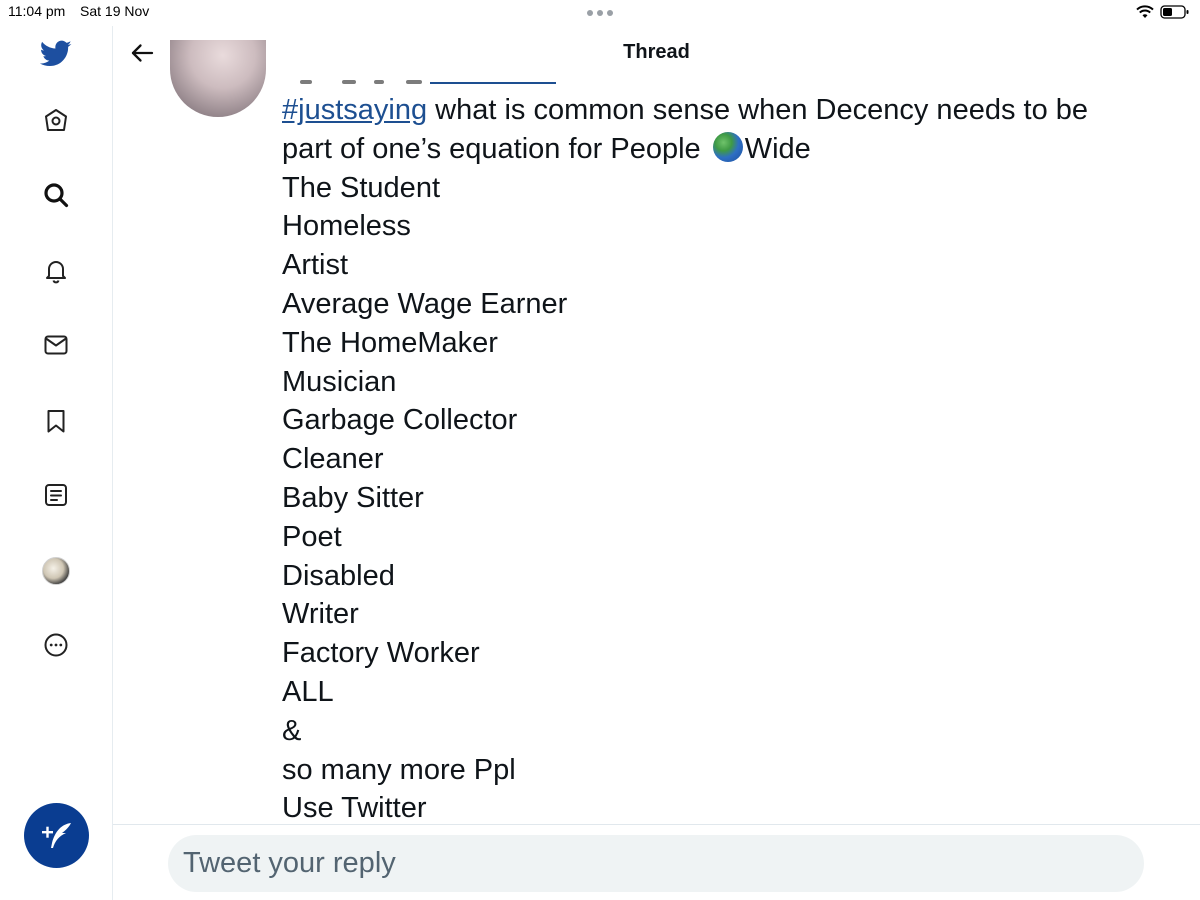 The height and width of the screenshot is (900, 1200). I want to click on list-item: Homeless, so click(346, 226).